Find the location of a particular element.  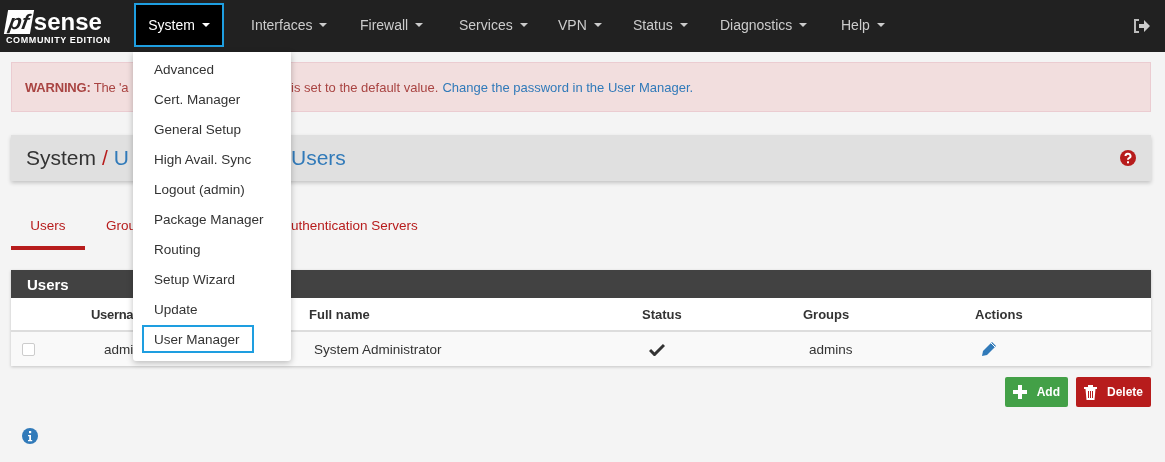

warning-text: WARNING: The 'a is located at coordinates (77, 87).